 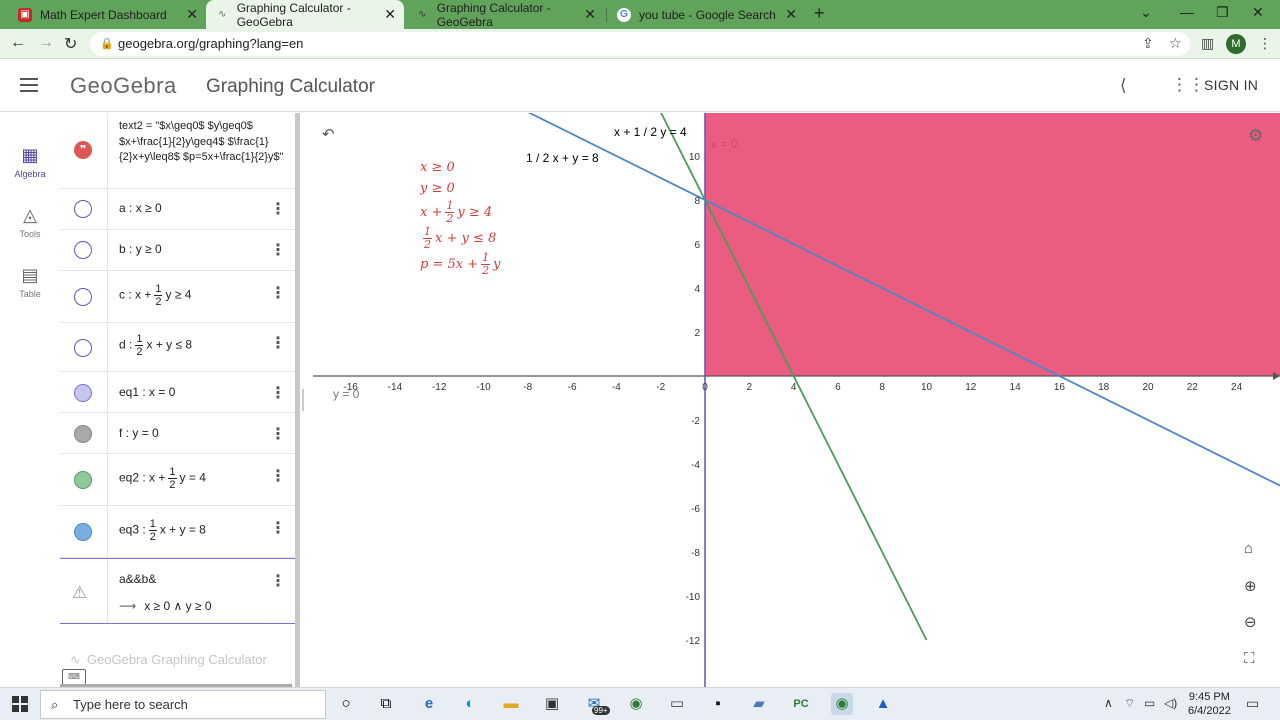 I want to click on input-text: a&&b&, so click(x=137, y=579).